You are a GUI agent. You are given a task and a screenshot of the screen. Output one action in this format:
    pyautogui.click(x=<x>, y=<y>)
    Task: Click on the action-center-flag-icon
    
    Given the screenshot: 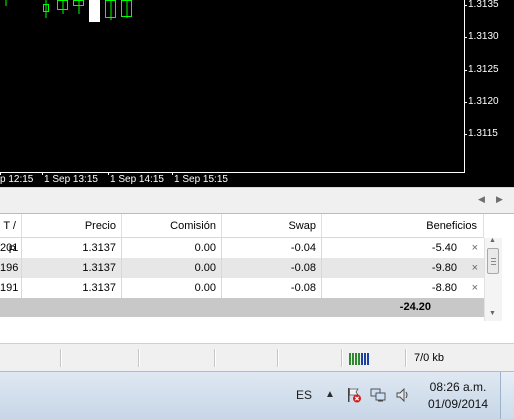 What is the action you would take?
    pyautogui.click(x=354, y=395)
    